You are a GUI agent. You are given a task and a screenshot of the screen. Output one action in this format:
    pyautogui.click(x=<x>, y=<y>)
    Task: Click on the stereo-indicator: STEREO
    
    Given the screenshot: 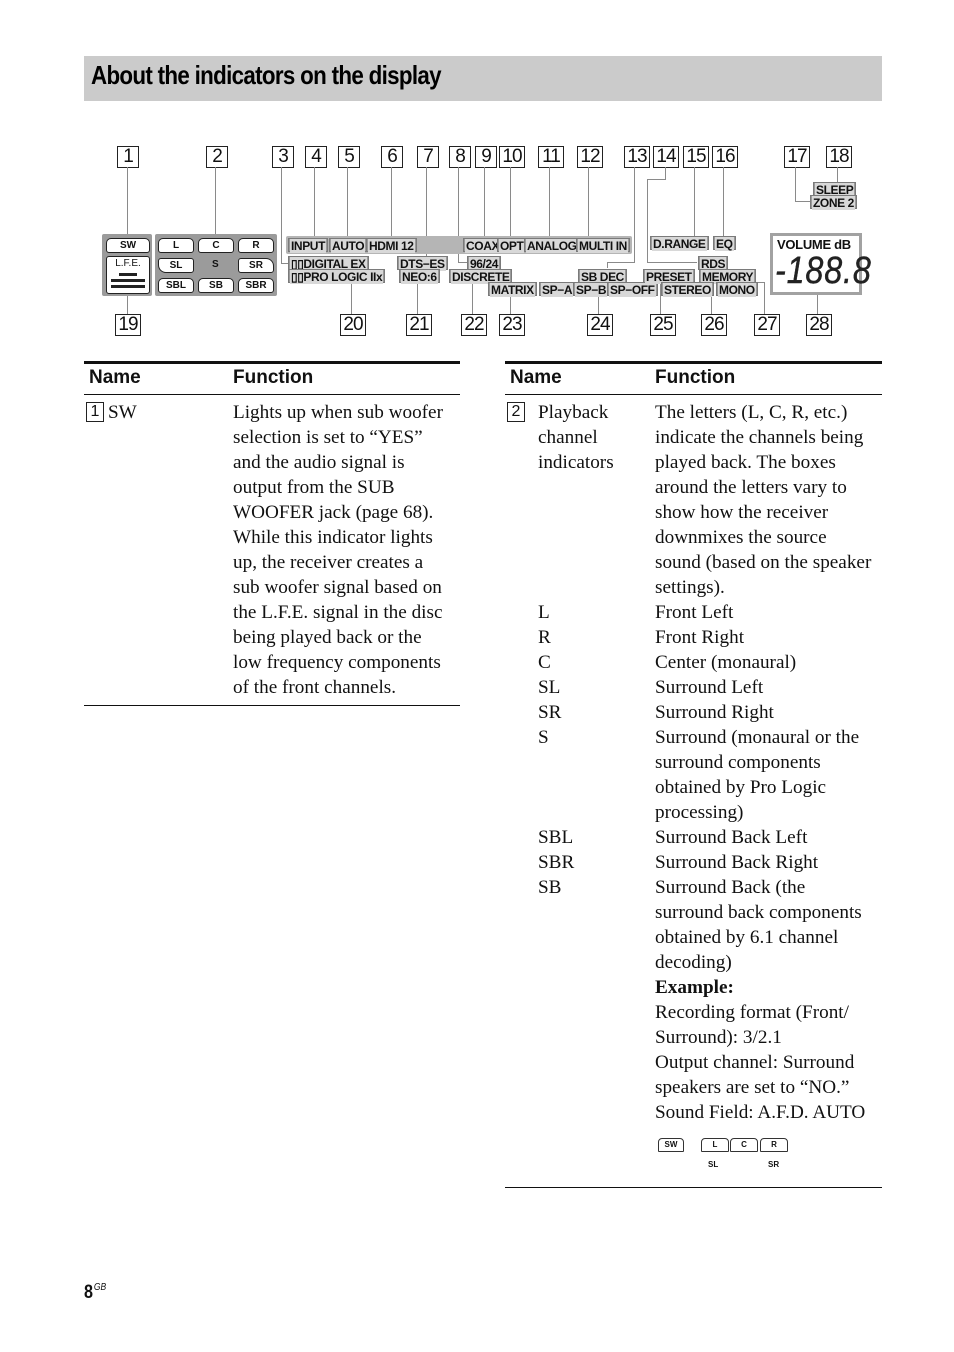 What is the action you would take?
    pyautogui.click(x=687, y=289)
    